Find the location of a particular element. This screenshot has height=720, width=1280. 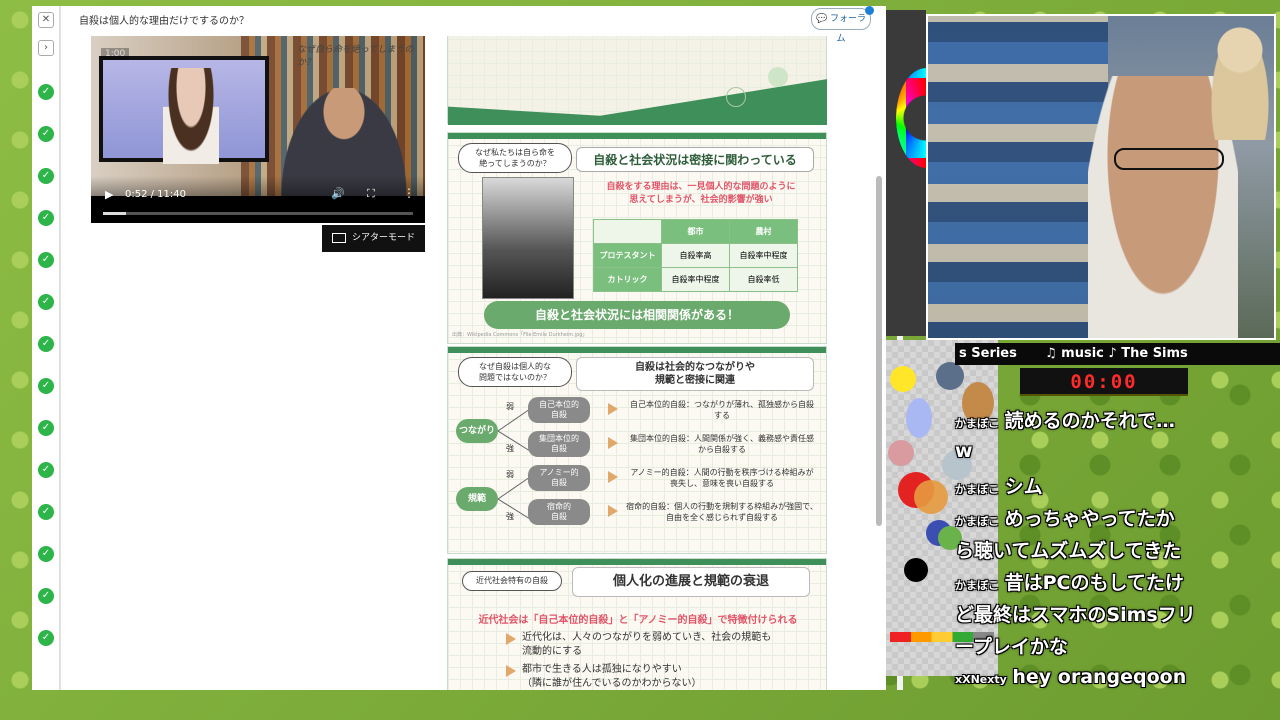

chat-message: ープレイかな is located at coordinates (1011, 647).